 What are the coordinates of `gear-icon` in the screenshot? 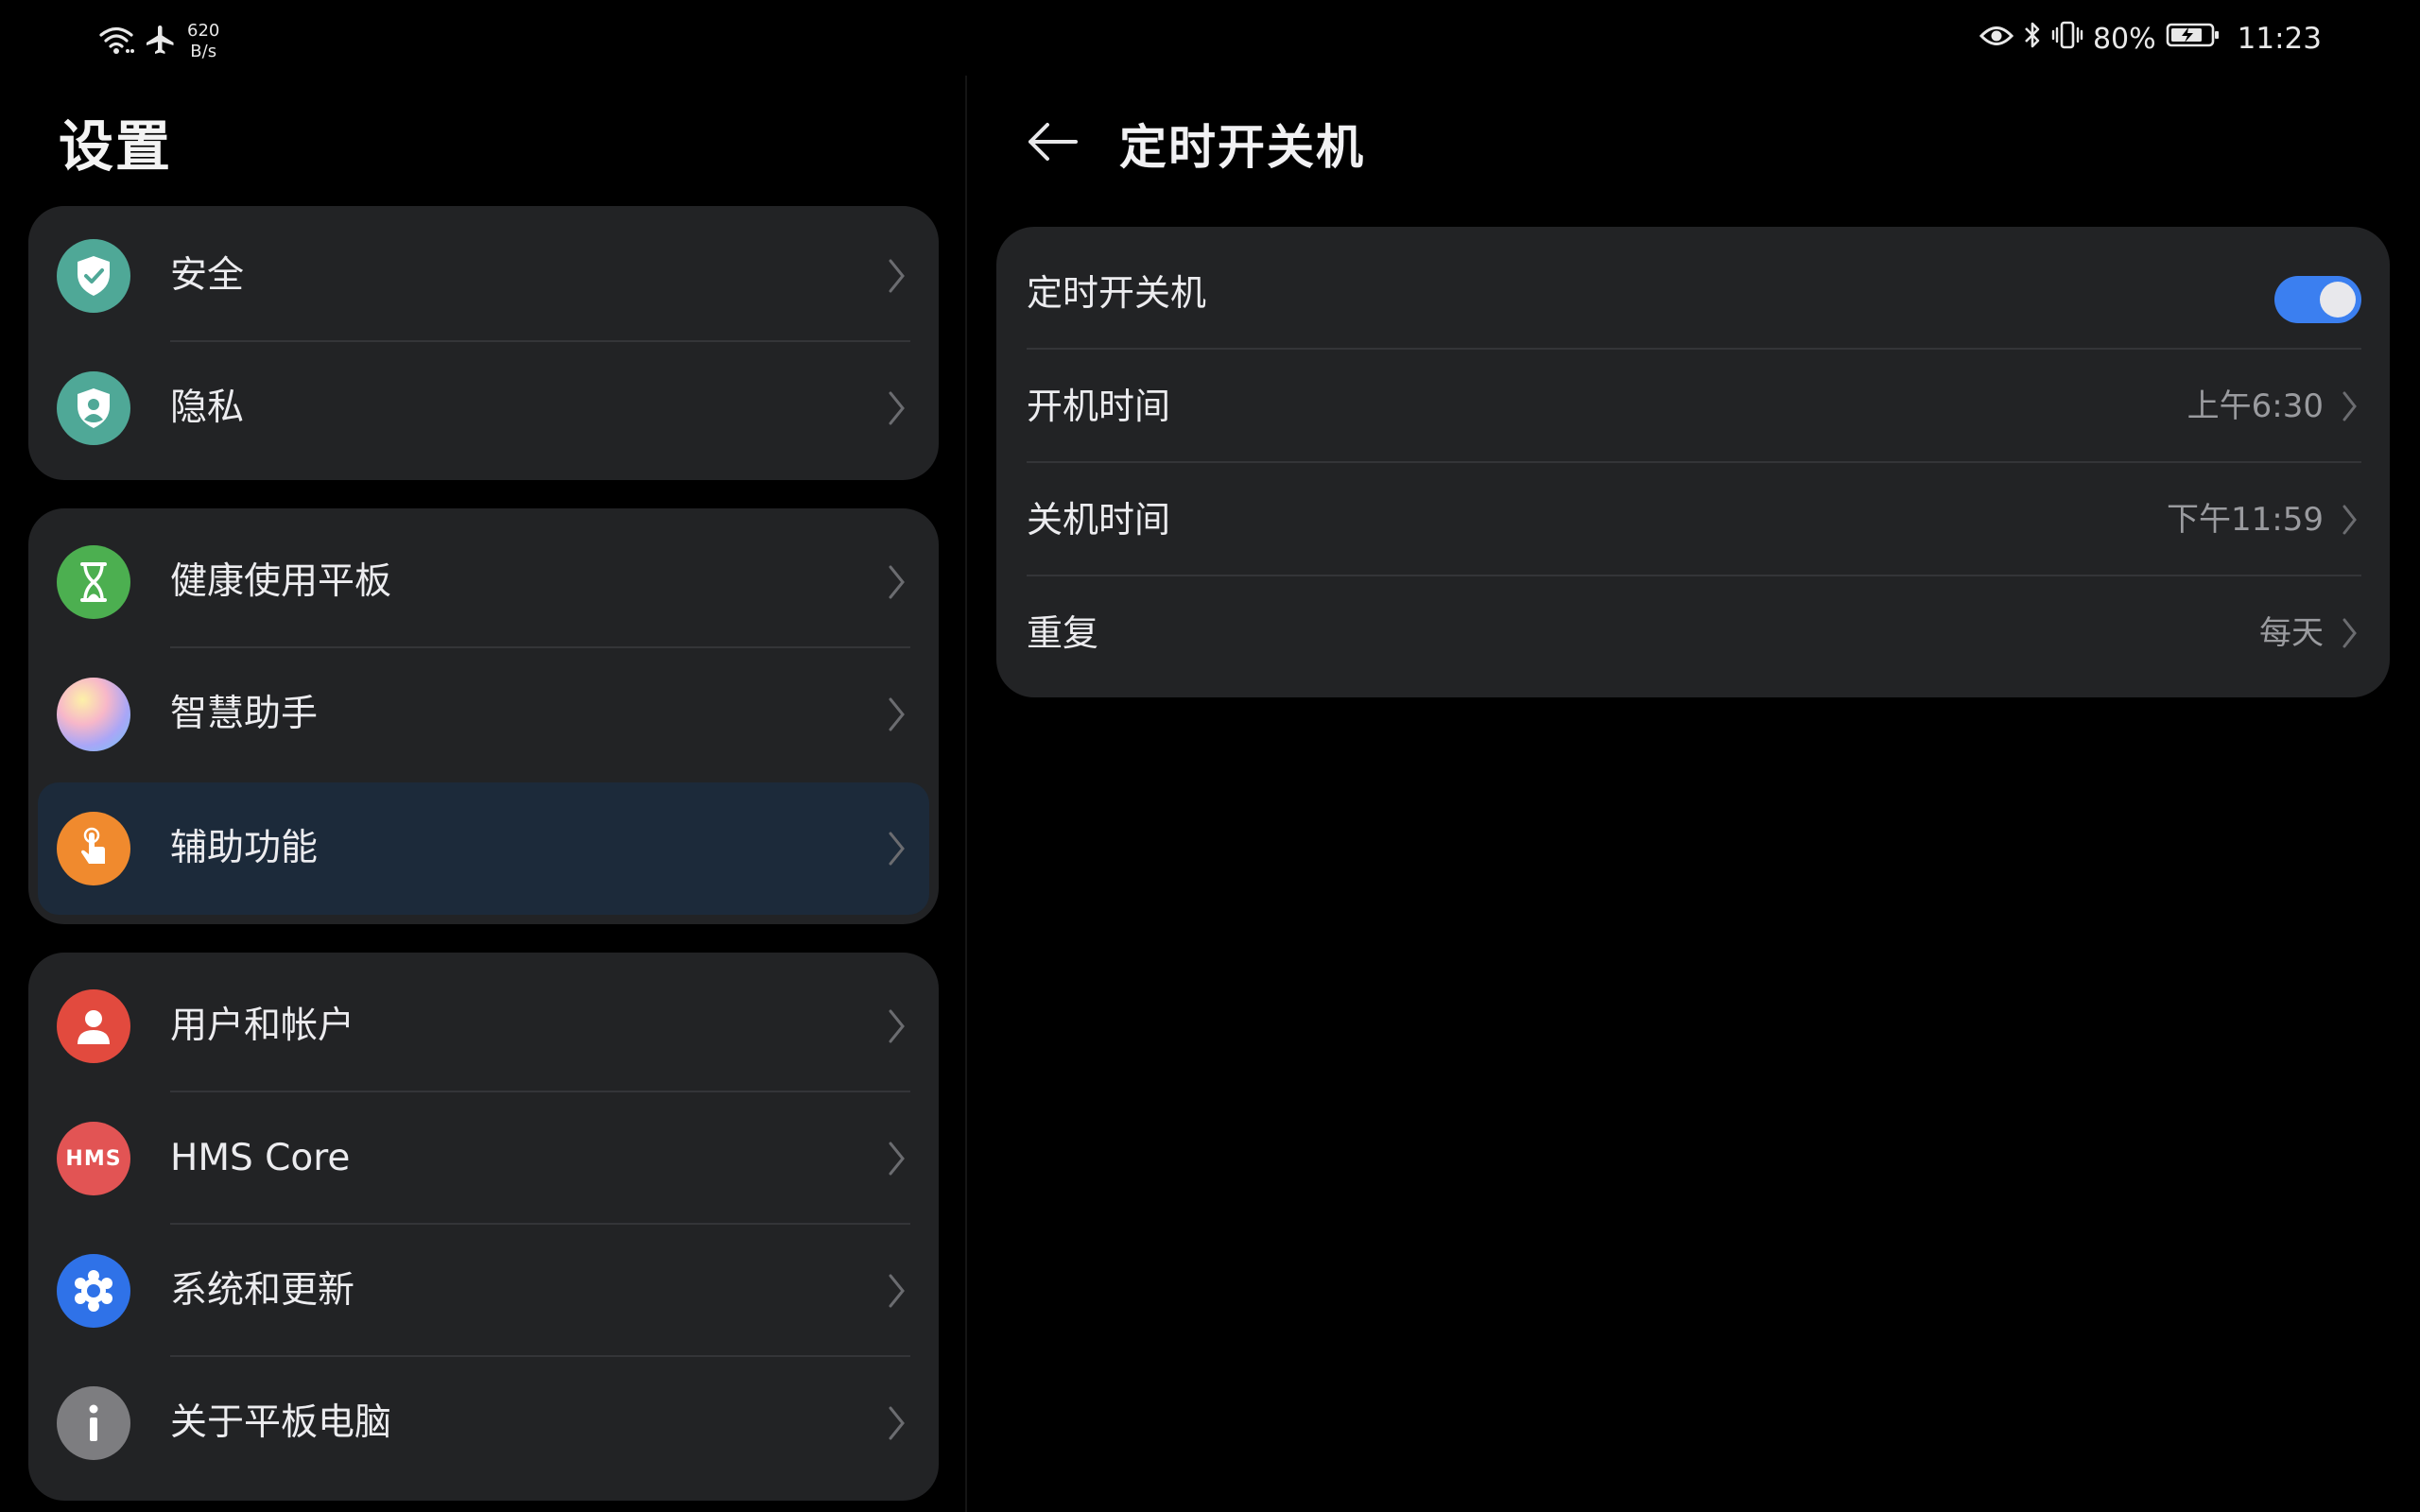 It's located at (93, 1291).